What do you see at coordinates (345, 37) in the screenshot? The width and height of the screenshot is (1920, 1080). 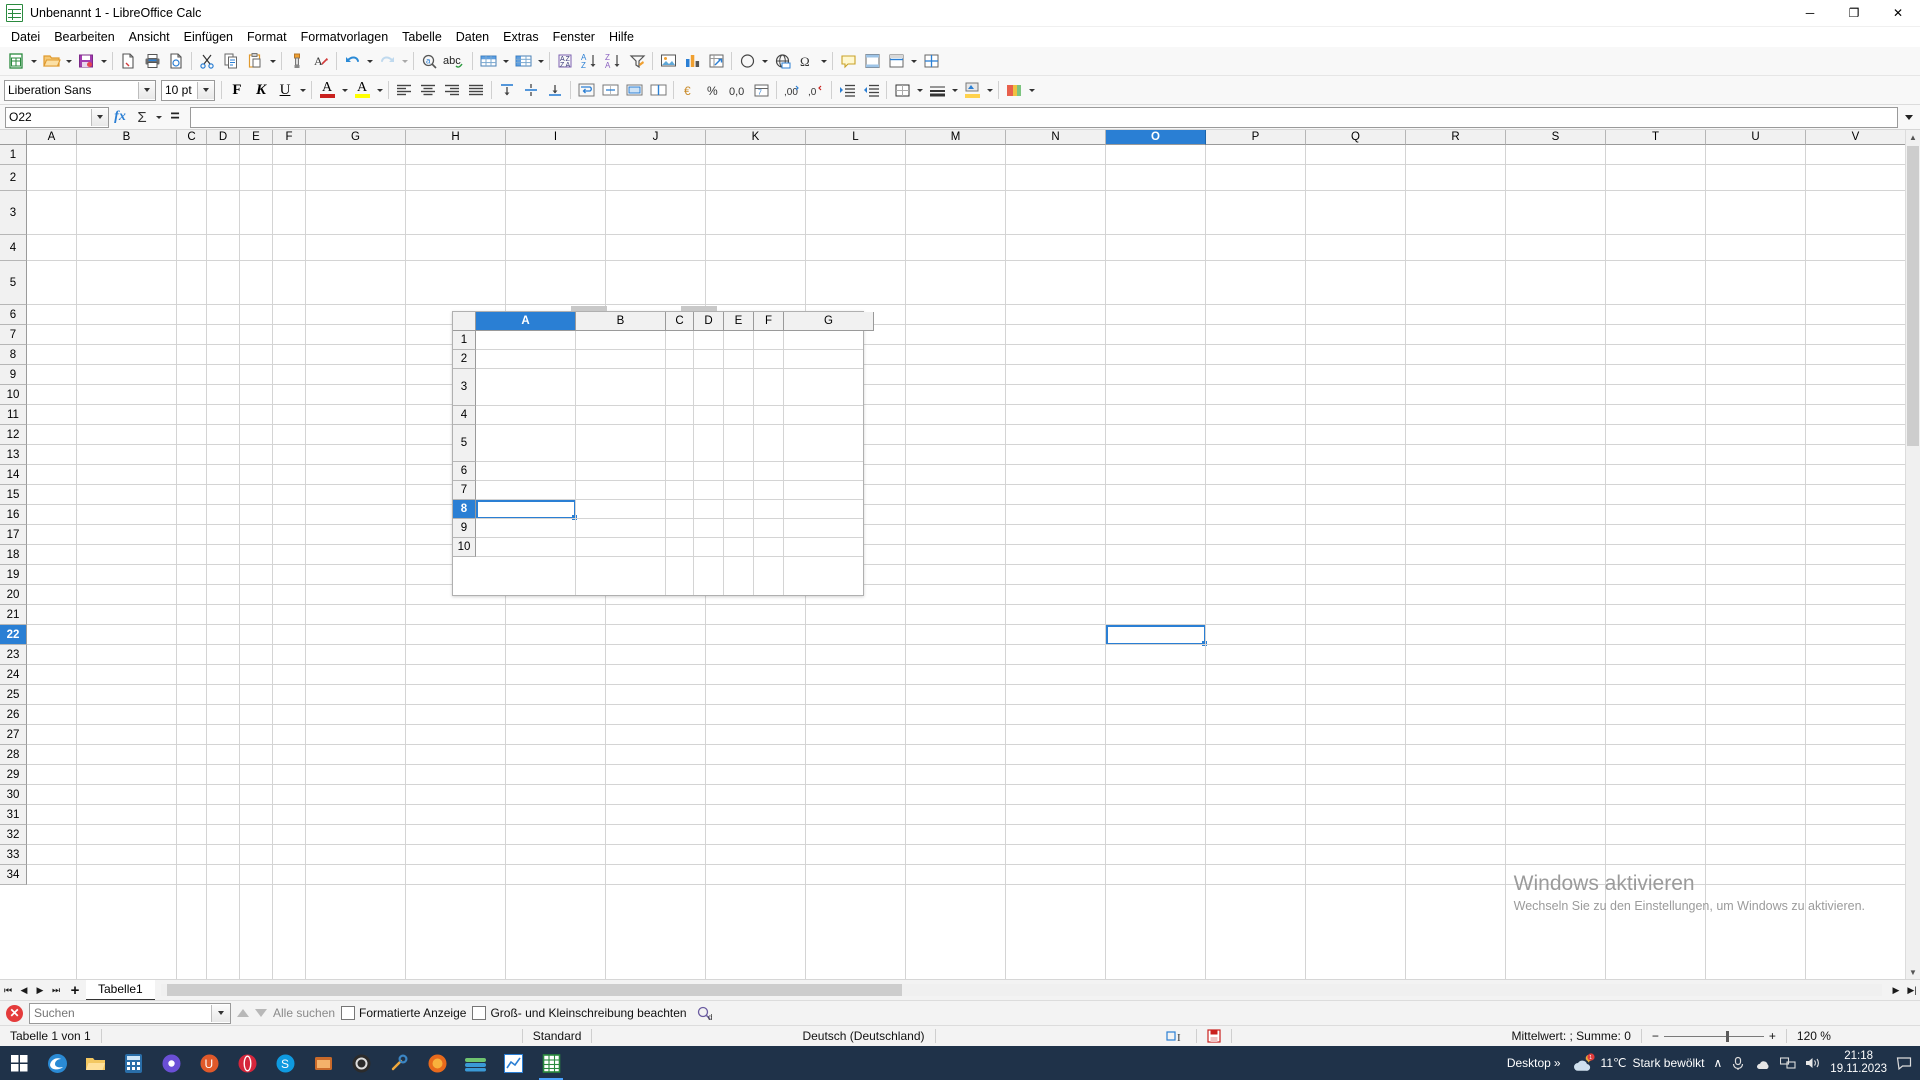 I see `menu-formatvorlagen: Formatvorlagen` at bounding box center [345, 37].